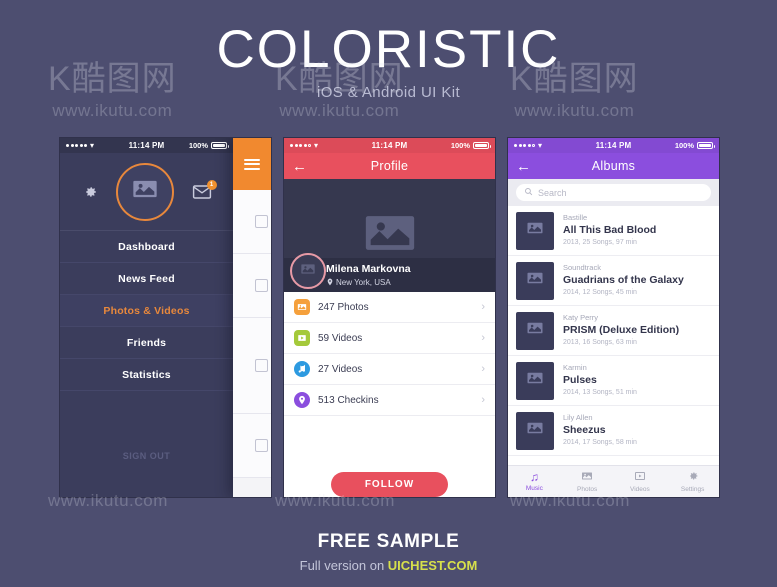 The image size is (777, 587). What do you see at coordinates (368, 282) in the screenshot?
I see `profile-location: New York, USA` at bounding box center [368, 282].